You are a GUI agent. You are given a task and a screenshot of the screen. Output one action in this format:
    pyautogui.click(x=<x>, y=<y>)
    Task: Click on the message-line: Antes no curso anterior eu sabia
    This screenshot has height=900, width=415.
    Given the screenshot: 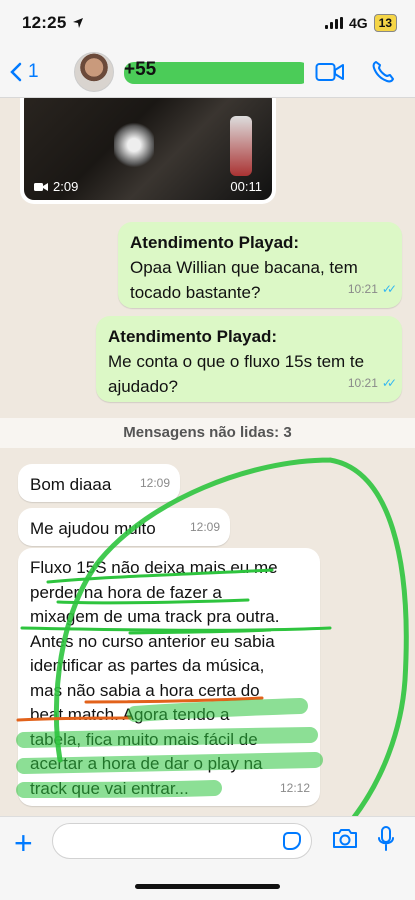 What is the action you would take?
    pyautogui.click(x=152, y=641)
    